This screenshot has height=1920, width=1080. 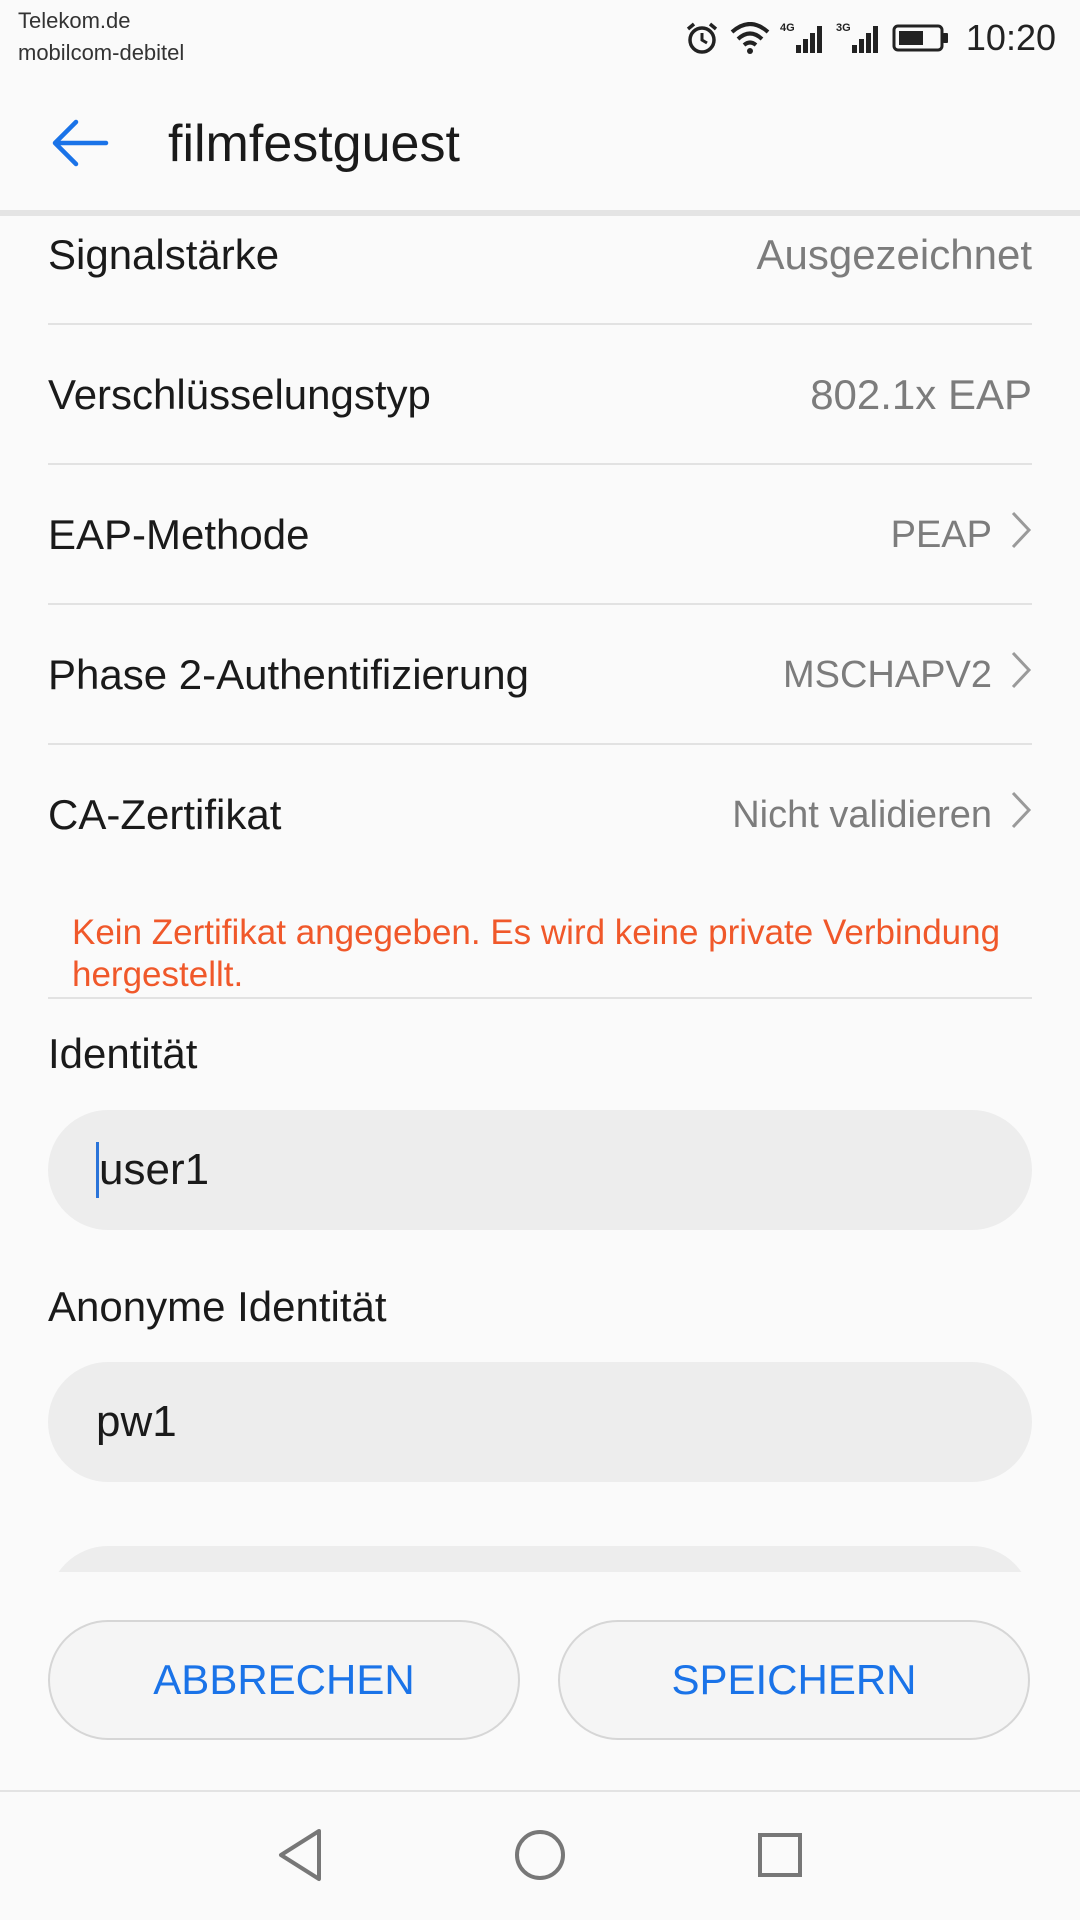 What do you see at coordinates (1010, 37) in the screenshot?
I see `clock: 10:20` at bounding box center [1010, 37].